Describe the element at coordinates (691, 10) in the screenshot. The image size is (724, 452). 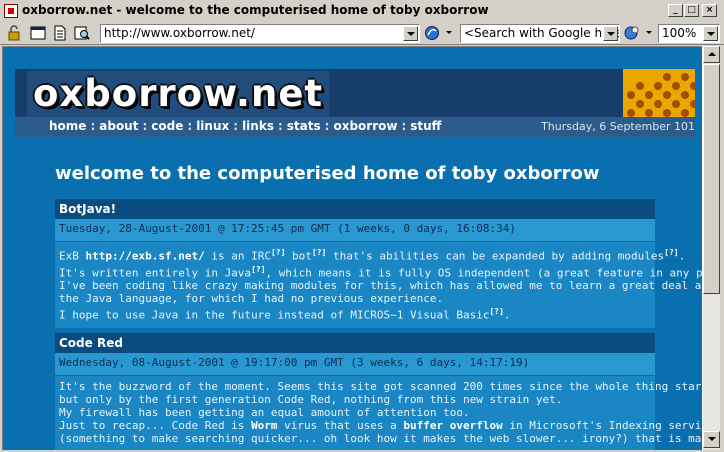
I see `maximize-button: □` at that location.